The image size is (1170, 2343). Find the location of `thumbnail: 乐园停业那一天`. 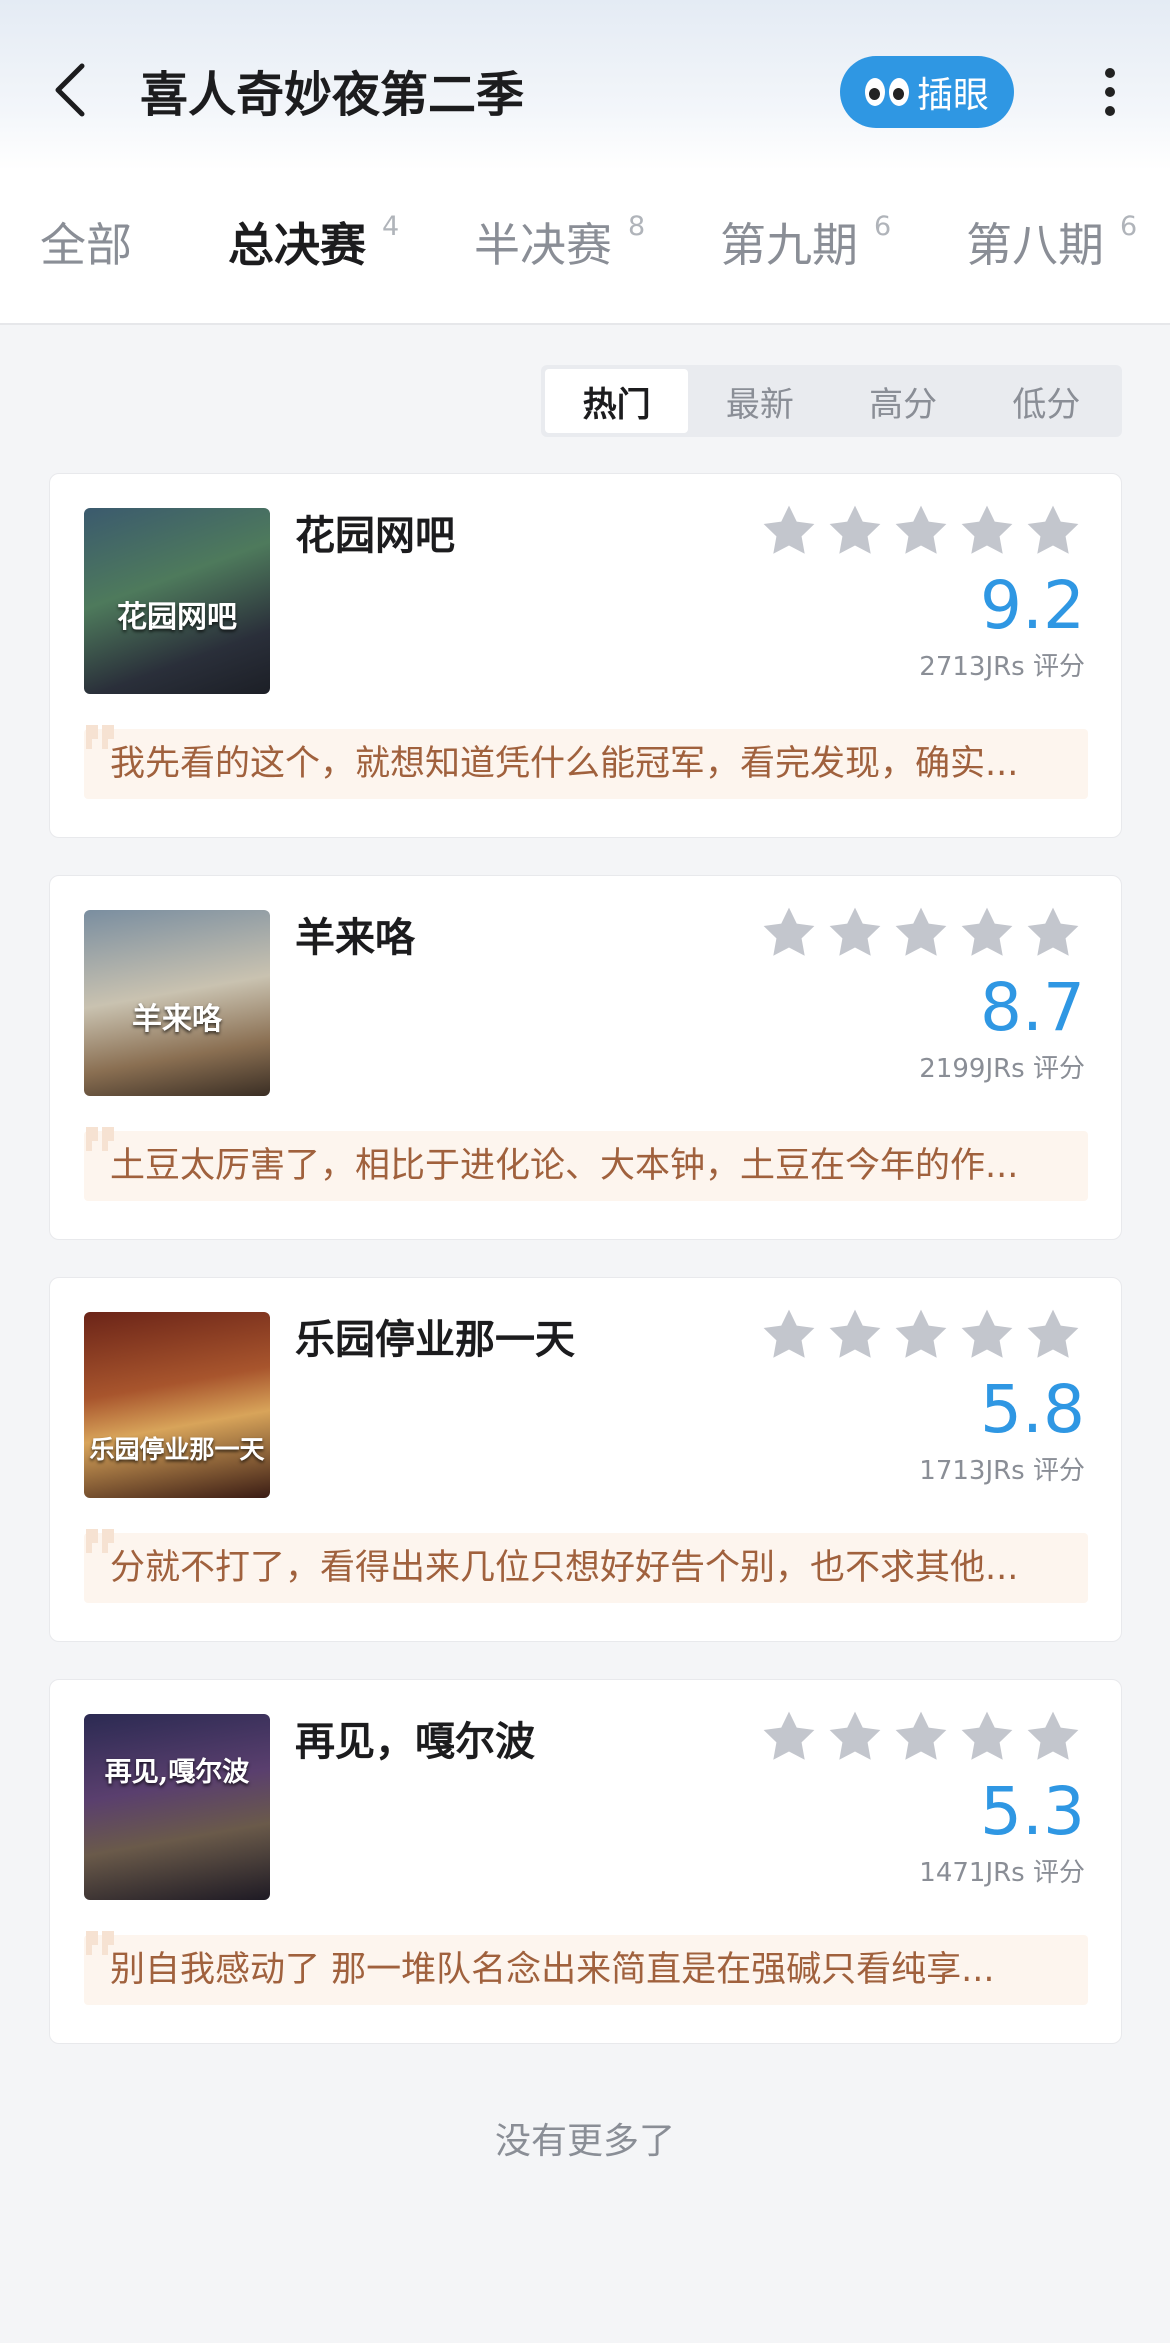

thumbnail: 乐园停业那一天 is located at coordinates (177, 1405).